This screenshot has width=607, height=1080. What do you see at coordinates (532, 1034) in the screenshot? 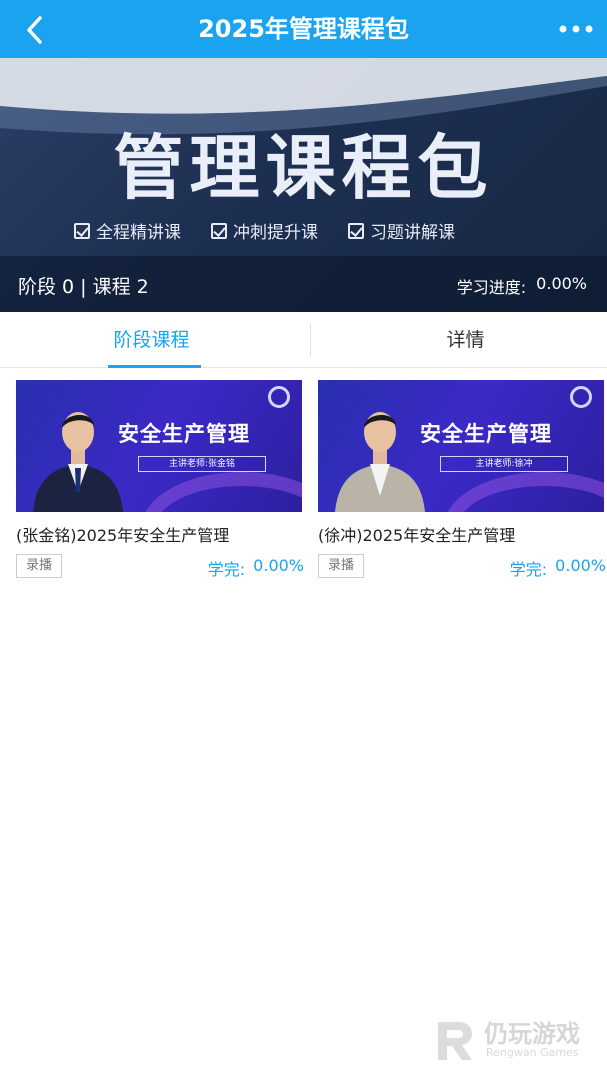
I see `watermark-text: 仍玩游戏` at bounding box center [532, 1034].